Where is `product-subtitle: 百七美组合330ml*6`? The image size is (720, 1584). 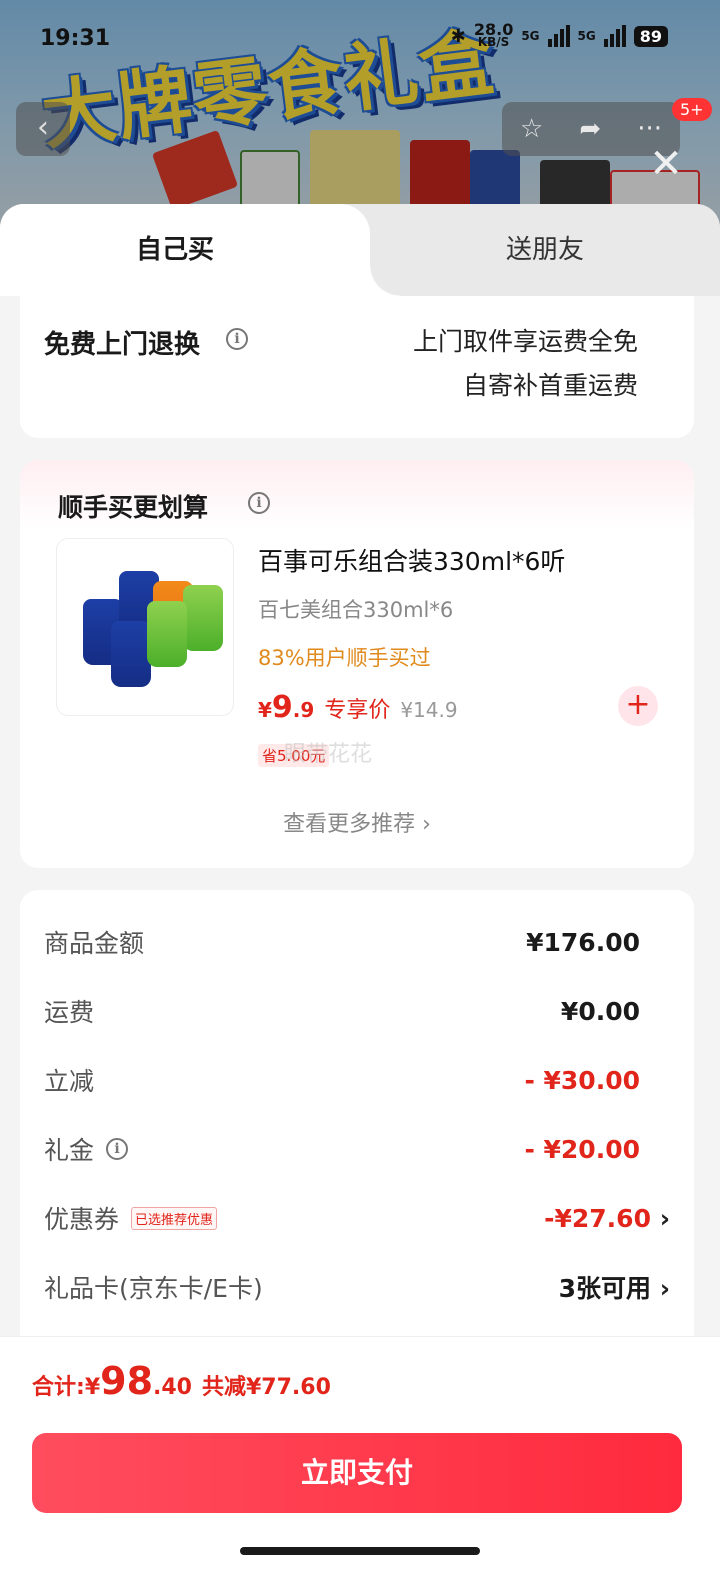
product-subtitle: 百七美组合330ml*6 is located at coordinates (356, 610).